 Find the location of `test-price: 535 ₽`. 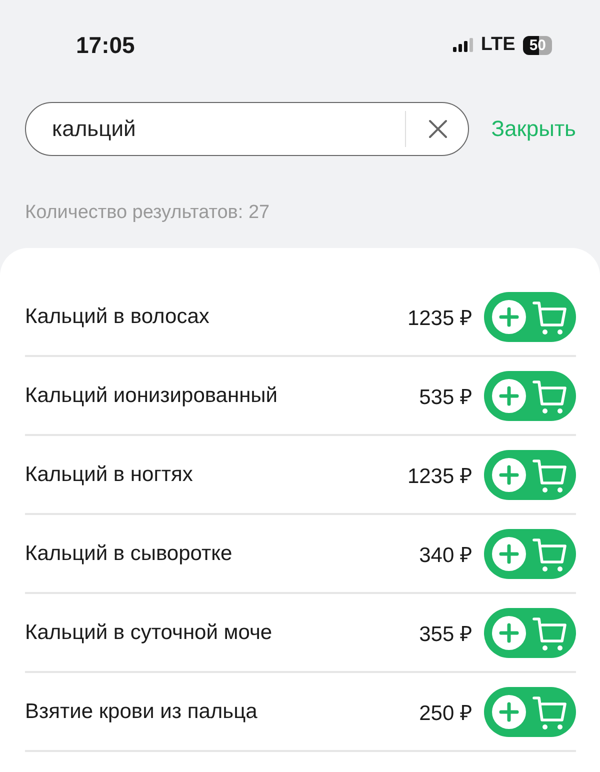

test-price: 535 ₽ is located at coordinates (445, 397).